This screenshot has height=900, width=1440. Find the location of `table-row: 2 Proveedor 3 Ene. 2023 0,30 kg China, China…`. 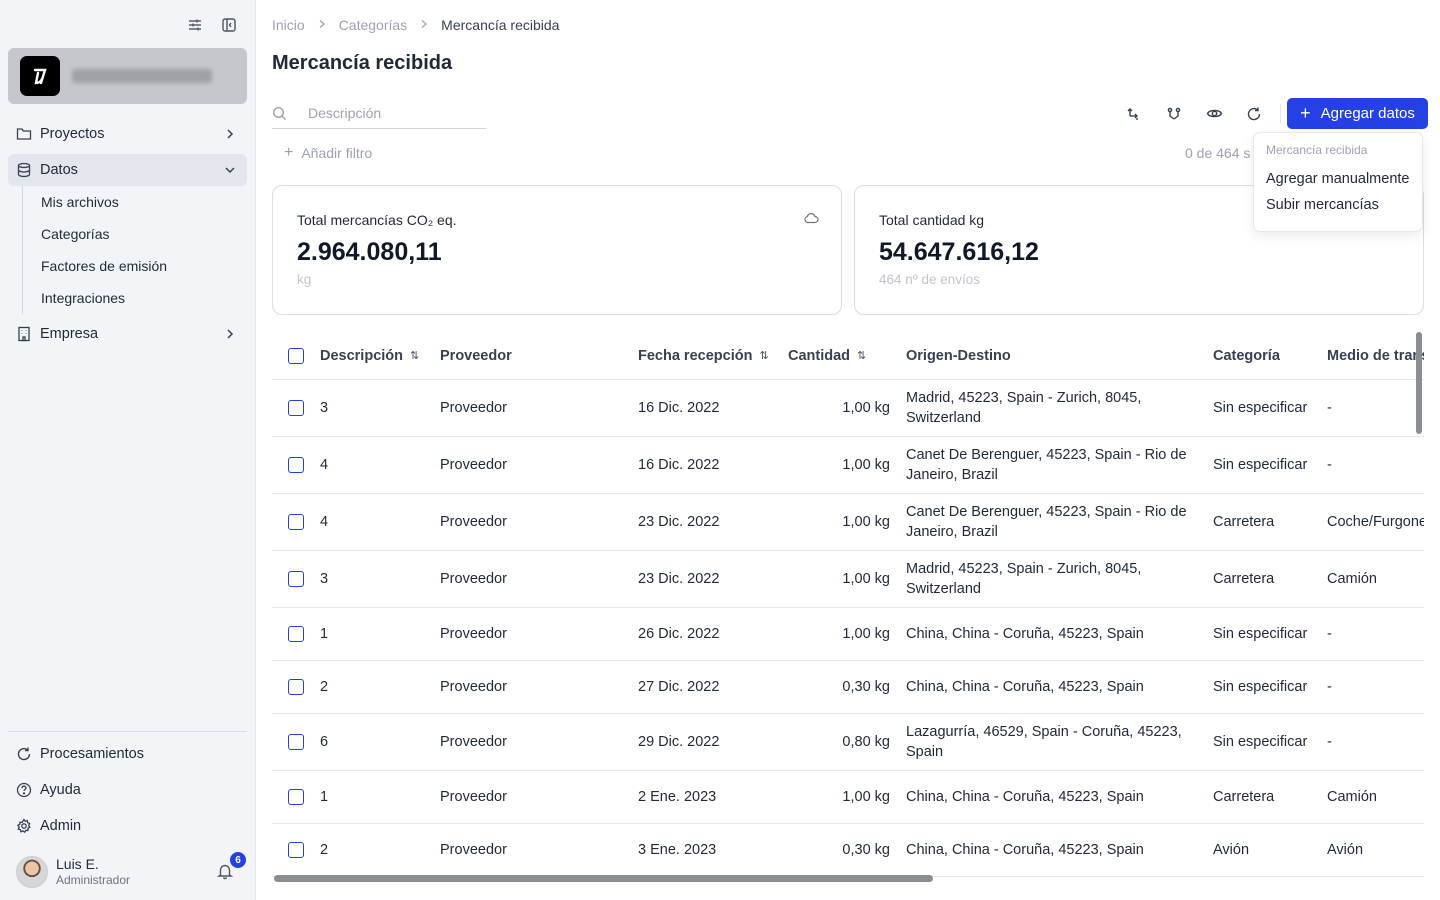

table-row: 2 Proveedor 3 Ene. 2023 0,30 kg China, China… is located at coordinates (848, 850).